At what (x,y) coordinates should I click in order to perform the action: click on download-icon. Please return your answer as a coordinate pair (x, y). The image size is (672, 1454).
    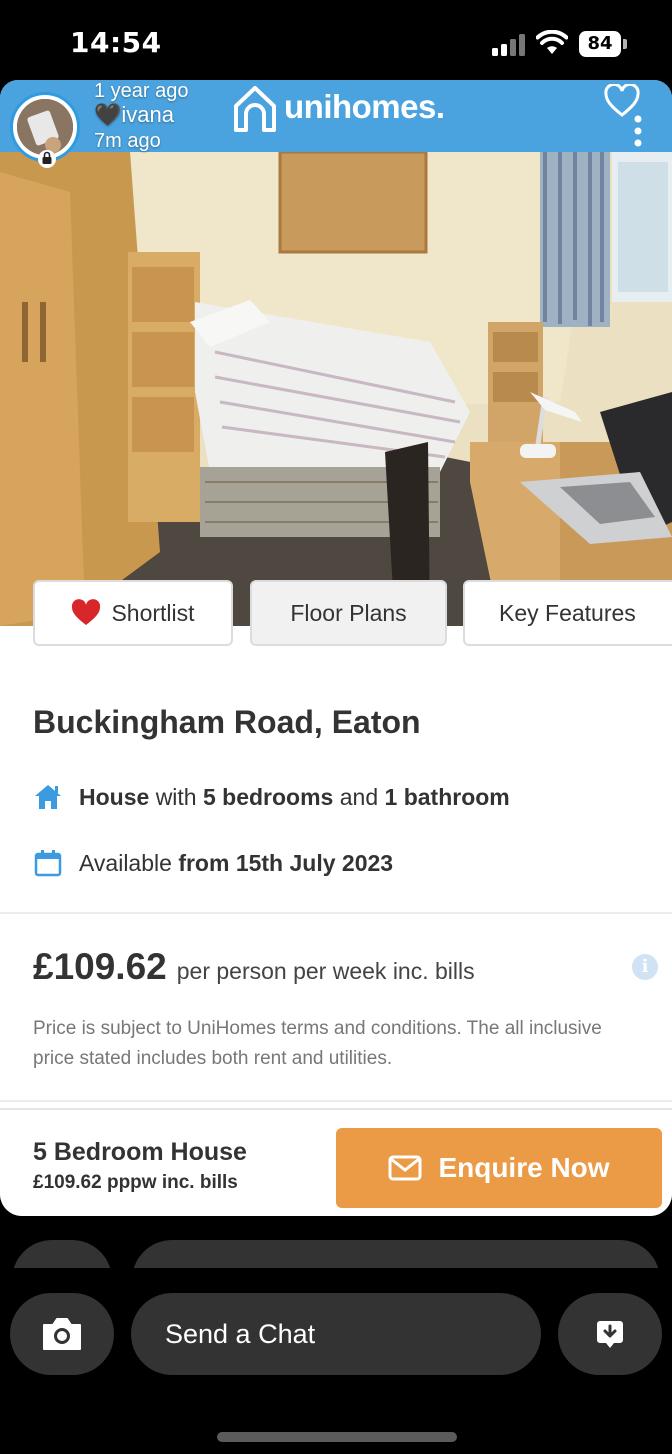
    Looking at the image, I should click on (610, 1334).